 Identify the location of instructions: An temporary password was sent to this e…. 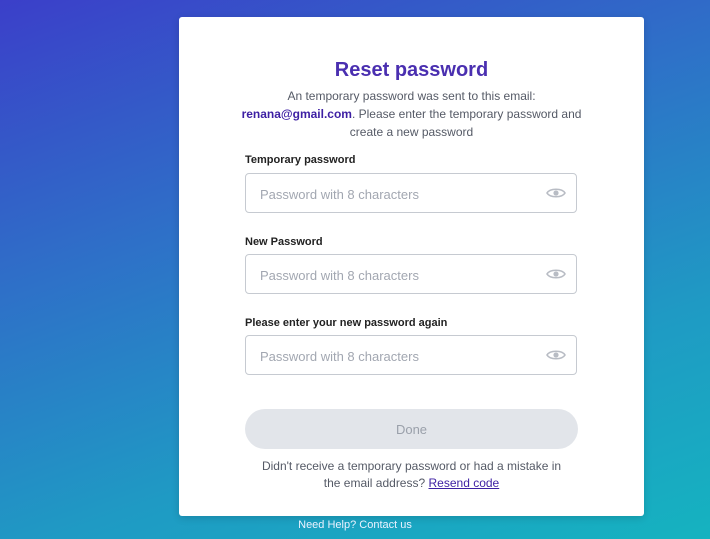
(411, 114).